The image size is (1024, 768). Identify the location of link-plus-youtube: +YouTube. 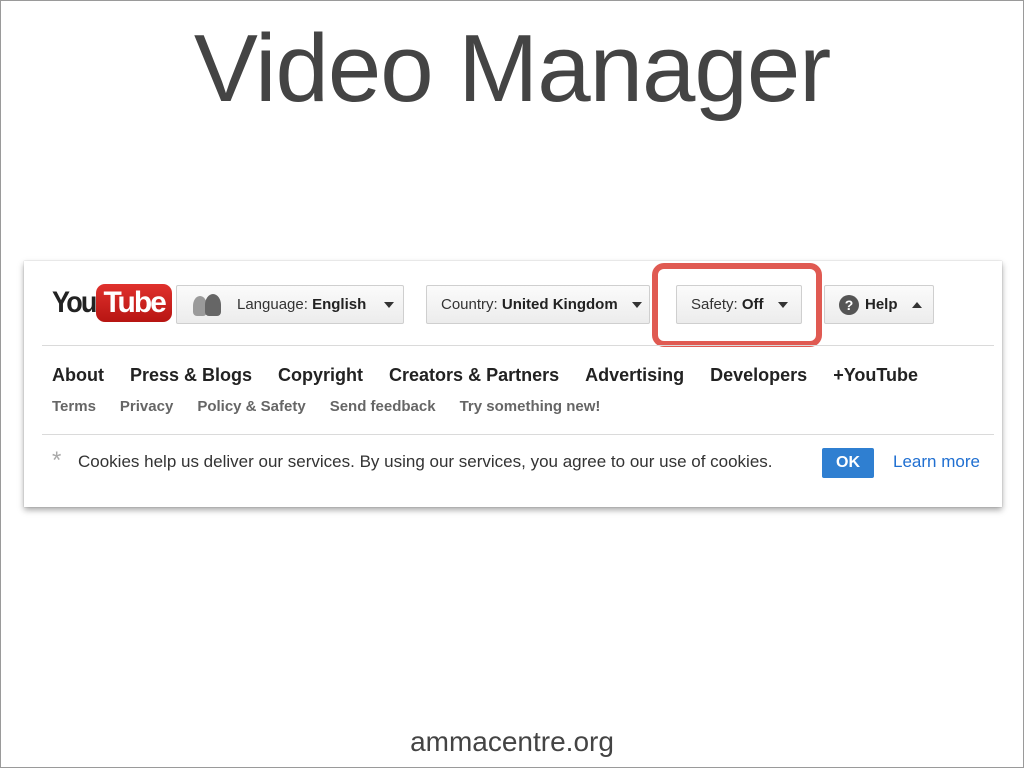
(875, 375).